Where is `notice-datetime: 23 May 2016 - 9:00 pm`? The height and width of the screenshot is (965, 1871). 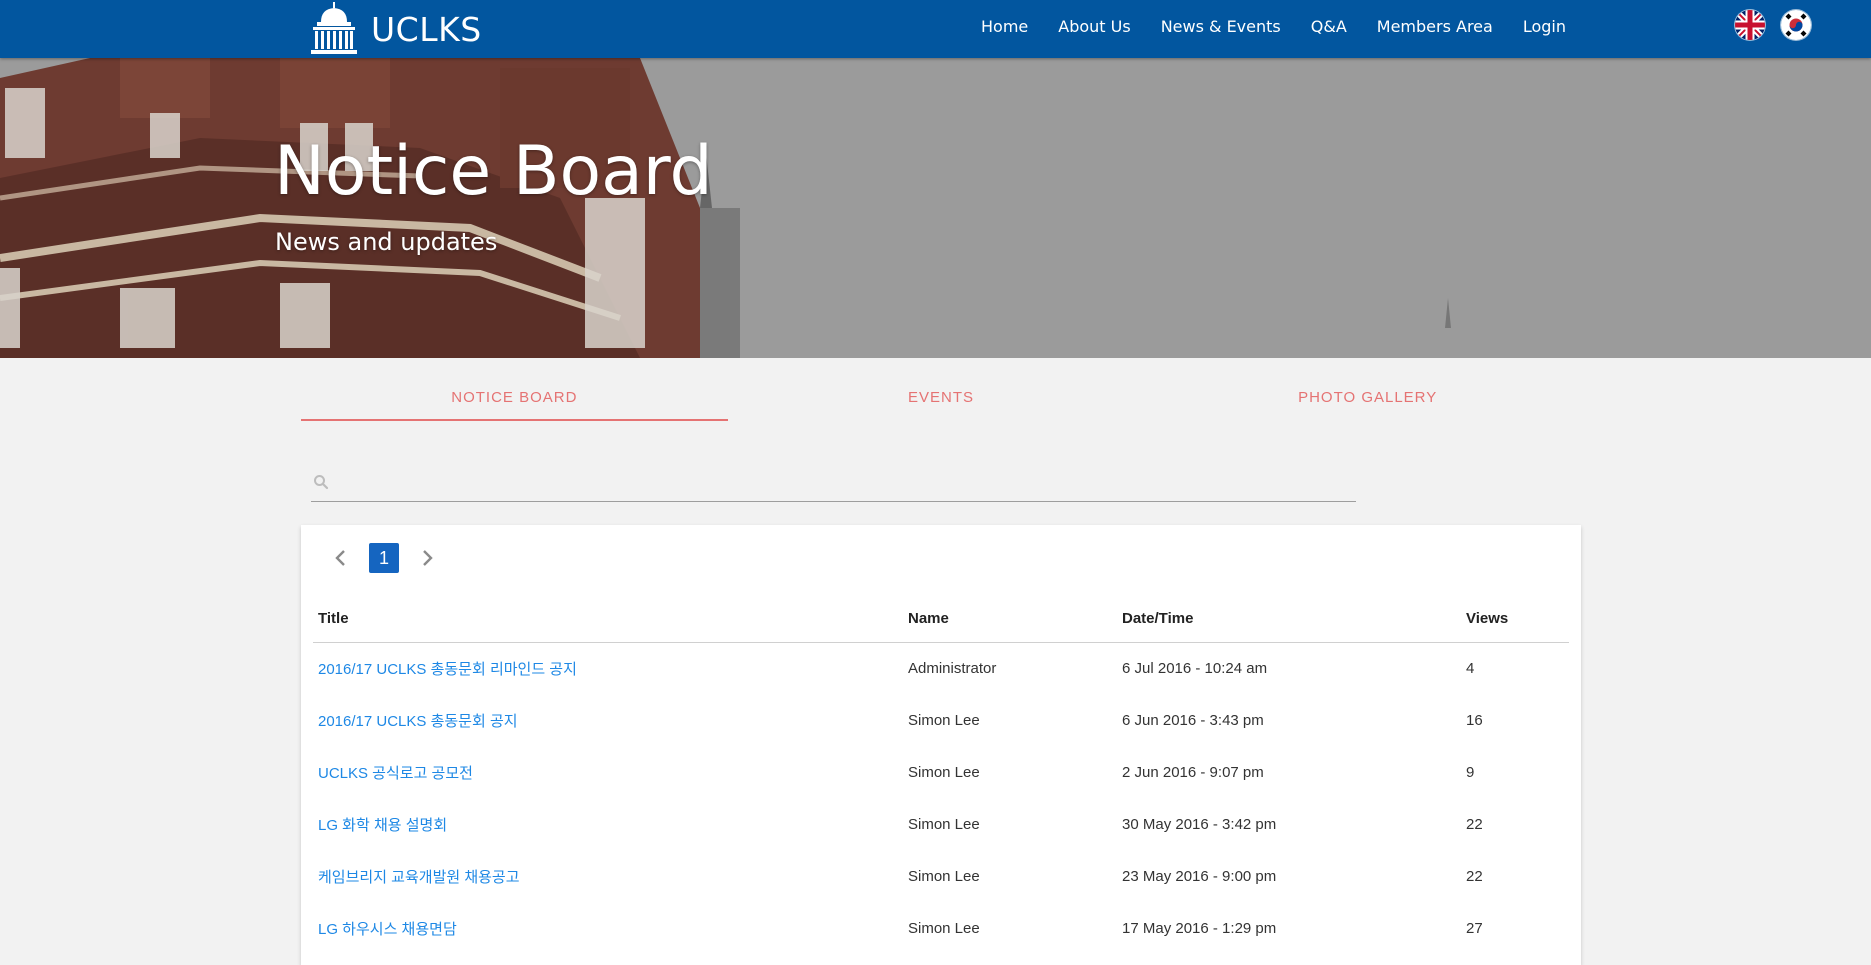
notice-datetime: 23 May 2016 - 9:00 pm is located at coordinates (1199, 876).